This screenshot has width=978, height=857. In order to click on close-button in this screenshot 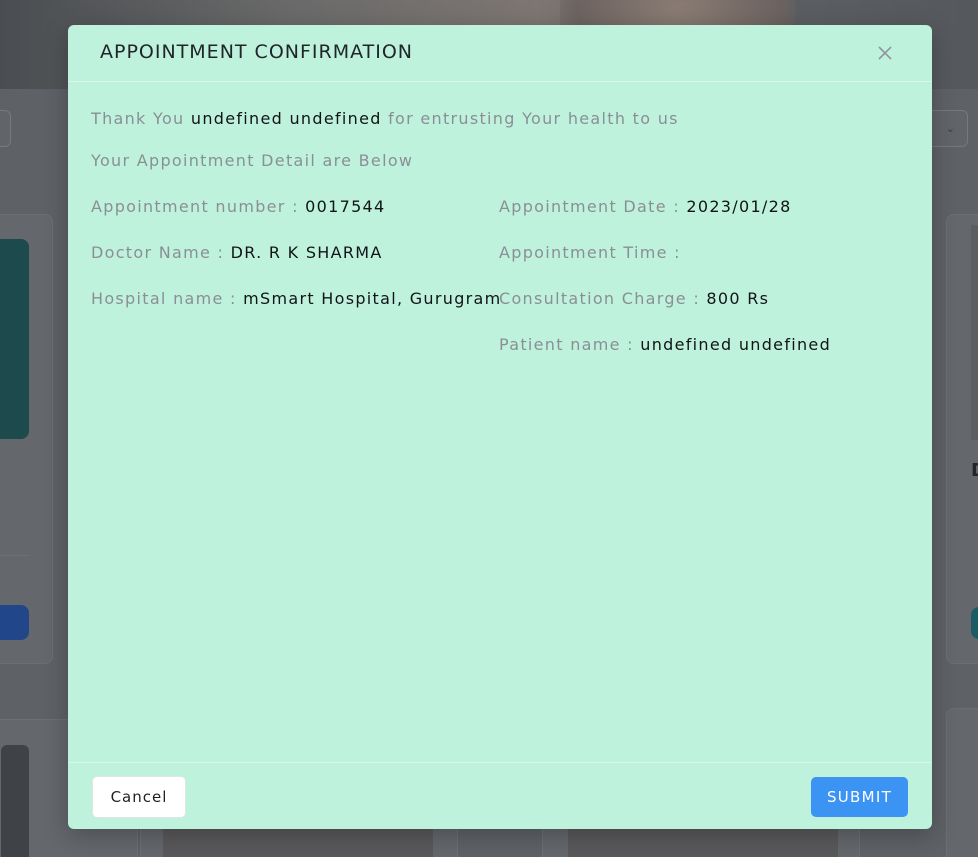, I will do `click(885, 54)`.